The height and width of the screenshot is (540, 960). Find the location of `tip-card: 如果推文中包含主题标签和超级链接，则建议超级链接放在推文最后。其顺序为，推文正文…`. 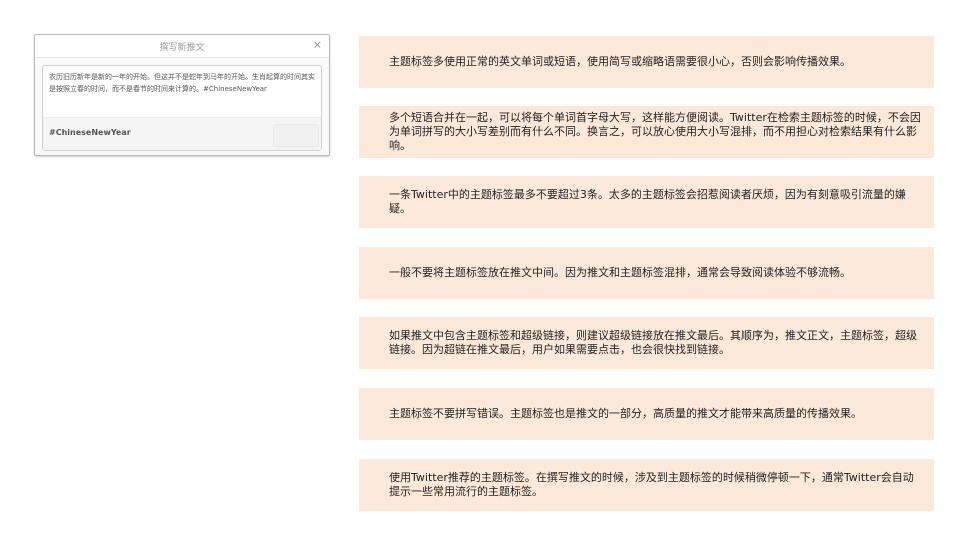

tip-card: 如果推文中包含主题标签和超级链接，则建议超级链接放在推文最后。其顺序为，推文正文… is located at coordinates (646, 343).